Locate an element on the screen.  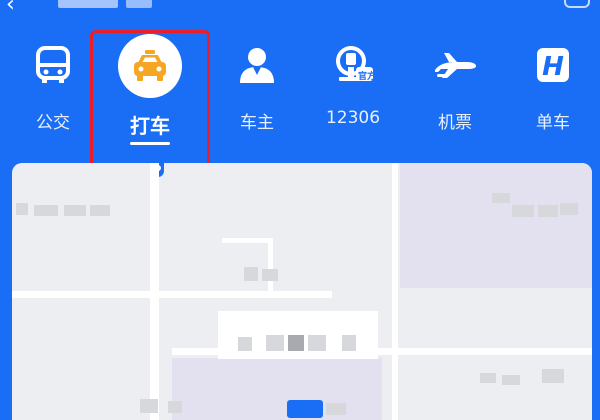
top-bar: ‹ is located at coordinates (300, 11).